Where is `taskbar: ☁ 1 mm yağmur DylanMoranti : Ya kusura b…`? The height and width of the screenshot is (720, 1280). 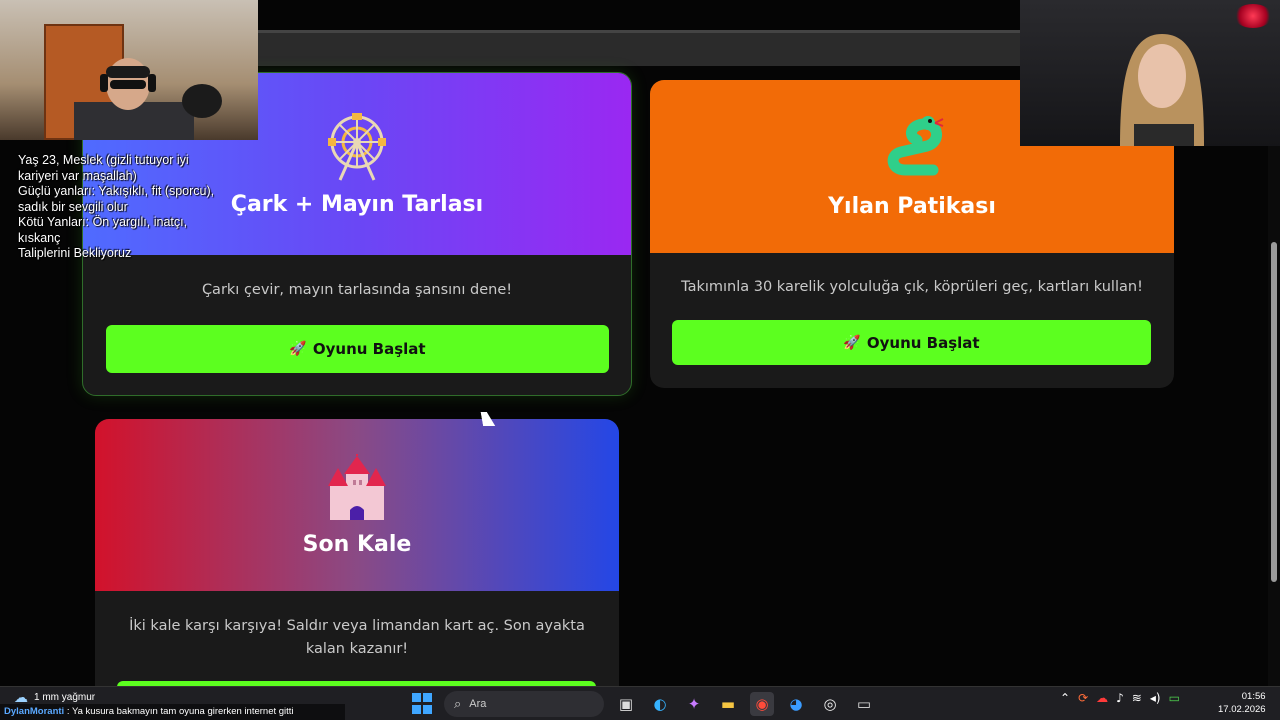
taskbar: ☁ 1 mm yağmur DylanMoranti : Ya kusura b… is located at coordinates (640, 703).